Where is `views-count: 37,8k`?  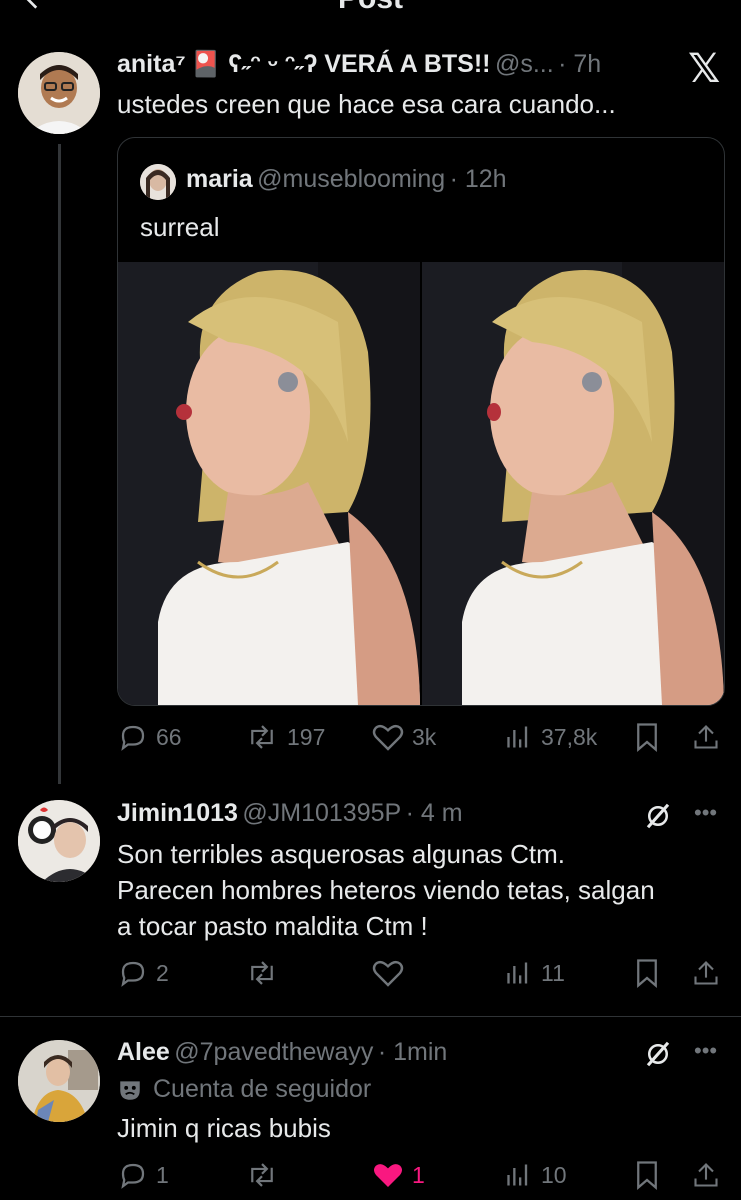 views-count: 37,8k is located at coordinates (569, 736).